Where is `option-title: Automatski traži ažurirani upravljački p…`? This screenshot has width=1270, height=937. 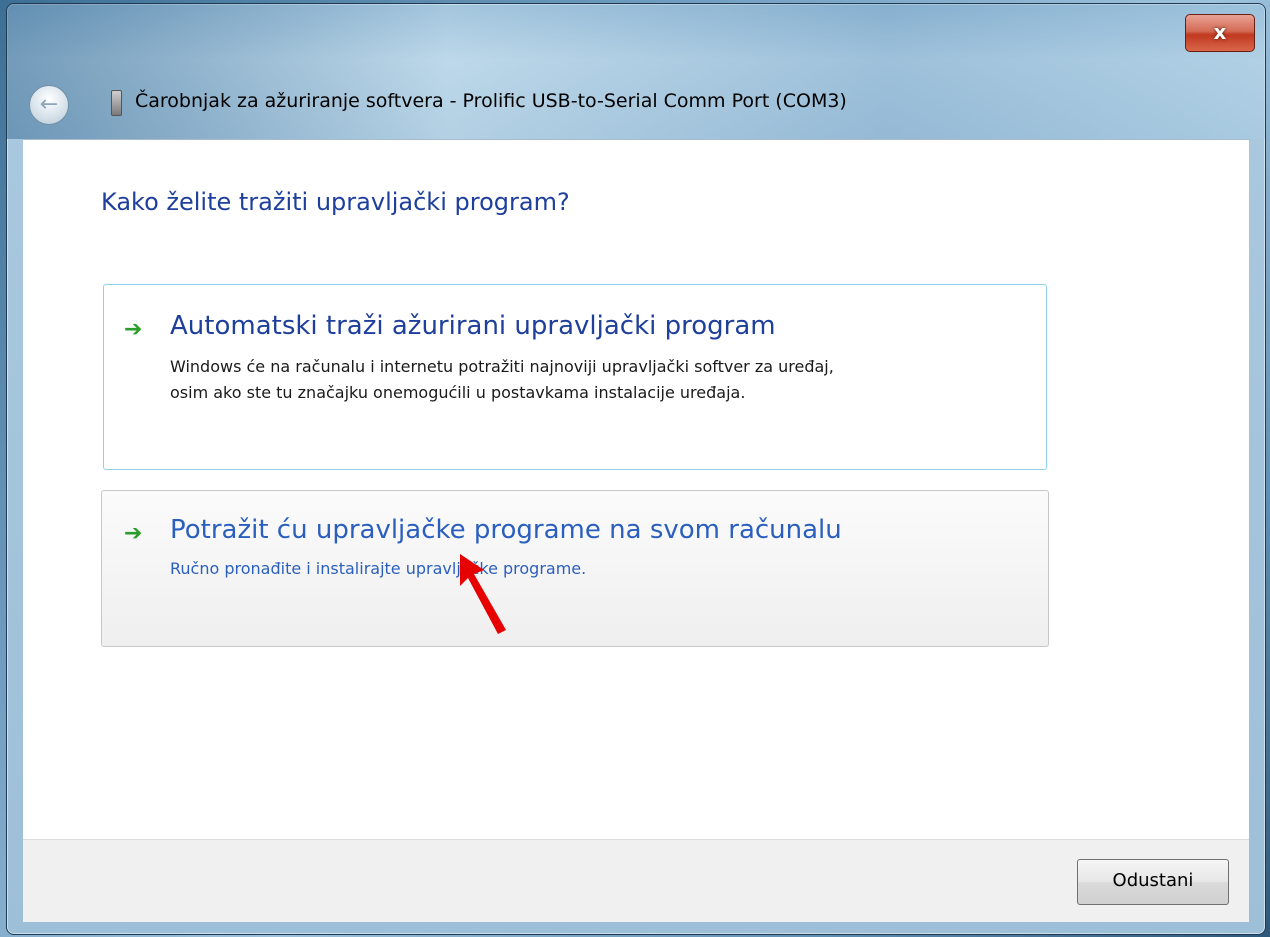
option-title: Automatski traži ažurirani upravljački p… is located at coordinates (473, 326).